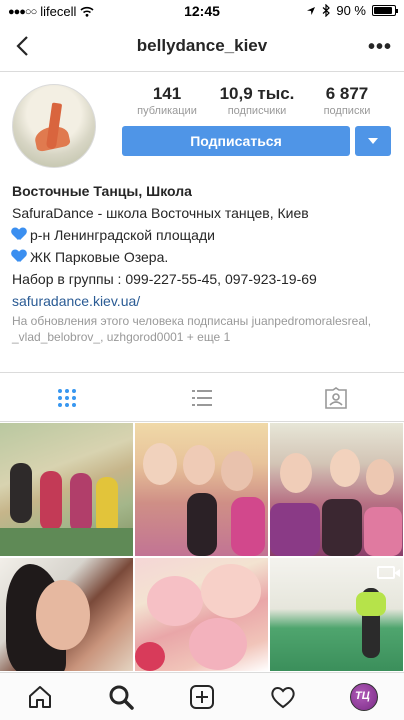  What do you see at coordinates (347, 111) in the screenshot?
I see `stat-following-label: подписки` at bounding box center [347, 111].